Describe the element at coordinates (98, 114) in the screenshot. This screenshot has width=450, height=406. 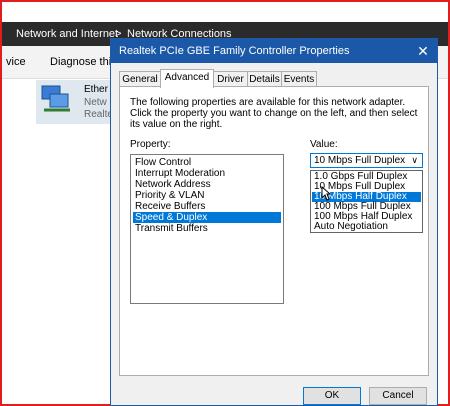
I see `adapter-device: Realte` at that location.